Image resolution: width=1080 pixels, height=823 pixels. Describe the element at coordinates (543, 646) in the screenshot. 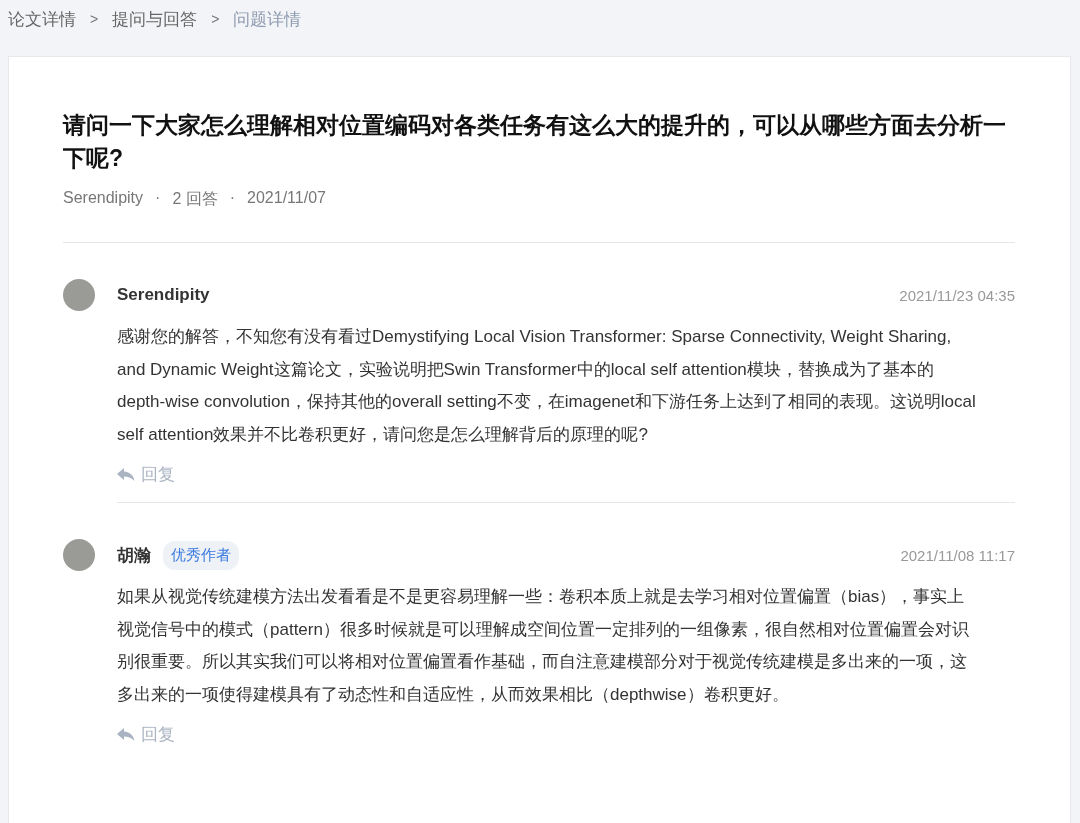

I see `answer-text: 如果从视觉传统建模方法出发看看是不是更容易理解一些：卷积本质上就是去学习相对位置偏置（bias），事实上视觉信号中的模式（pattern）很多时候就是可以理解成空间位置一定排列的一组像素，很自然相对位置偏置会对识别很重要。所以其实我们可以将相对位置偏置看作基础，而自注意建模部分对于视觉传统建模是多出来的一项，这多出来的一项使得建模具有了动态性和自适应性，从而效果相比（depthwise）卷积更好。` at that location.